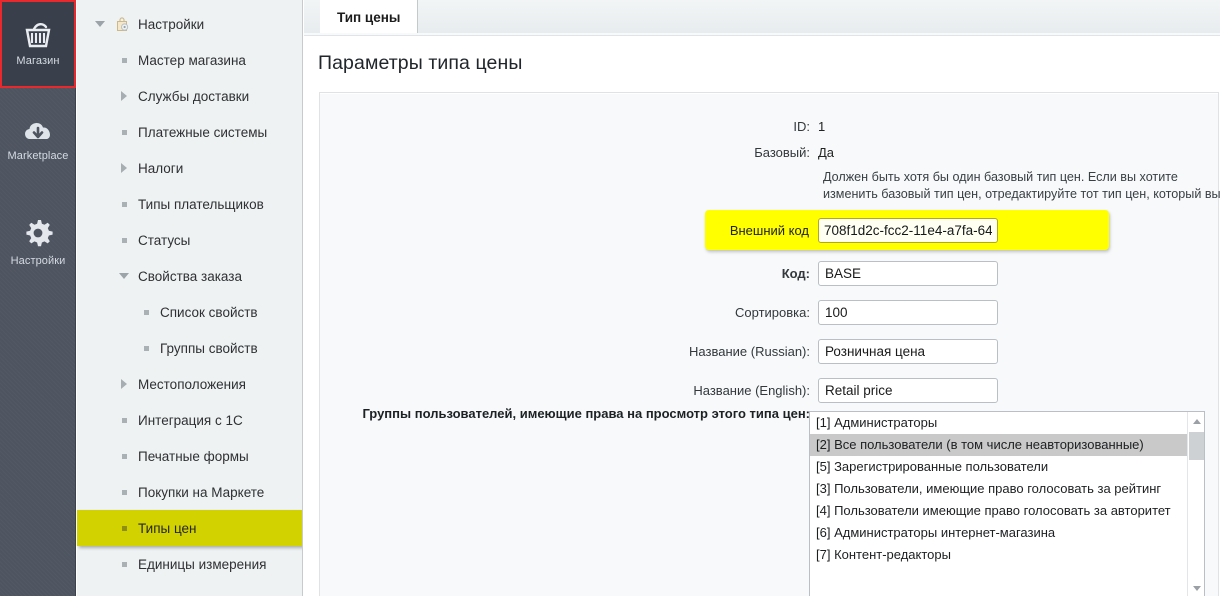 This screenshot has height=596, width=1220. Describe the element at coordinates (770, 126) in the screenshot. I see `form-row-id: ID: 1` at that location.